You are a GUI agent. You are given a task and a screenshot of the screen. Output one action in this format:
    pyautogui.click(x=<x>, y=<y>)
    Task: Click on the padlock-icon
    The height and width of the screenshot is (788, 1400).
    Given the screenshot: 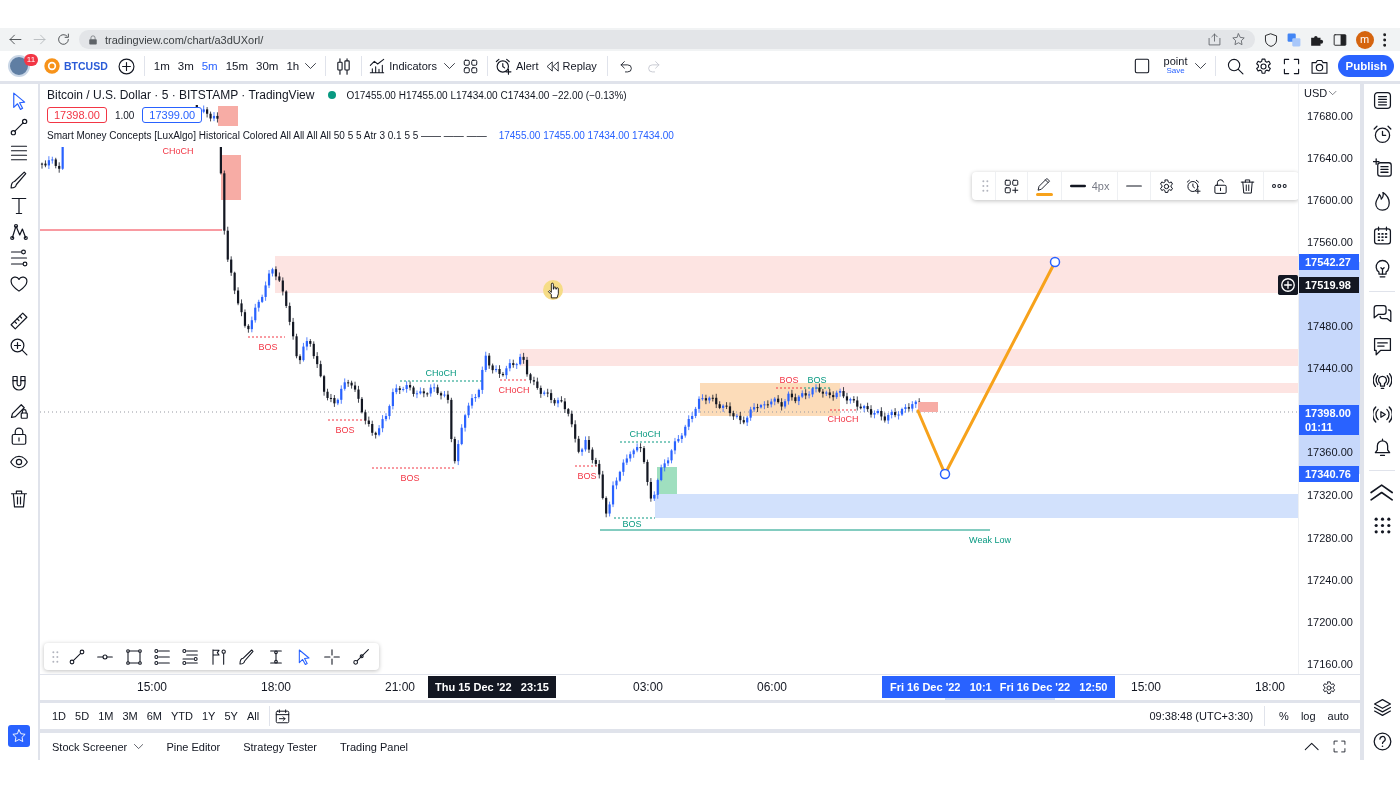 What is the action you would take?
    pyautogui.click(x=19, y=436)
    